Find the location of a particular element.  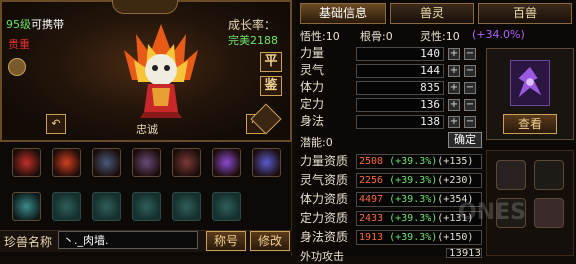

shadow-skill-icon is located at coordinates (186, 162).